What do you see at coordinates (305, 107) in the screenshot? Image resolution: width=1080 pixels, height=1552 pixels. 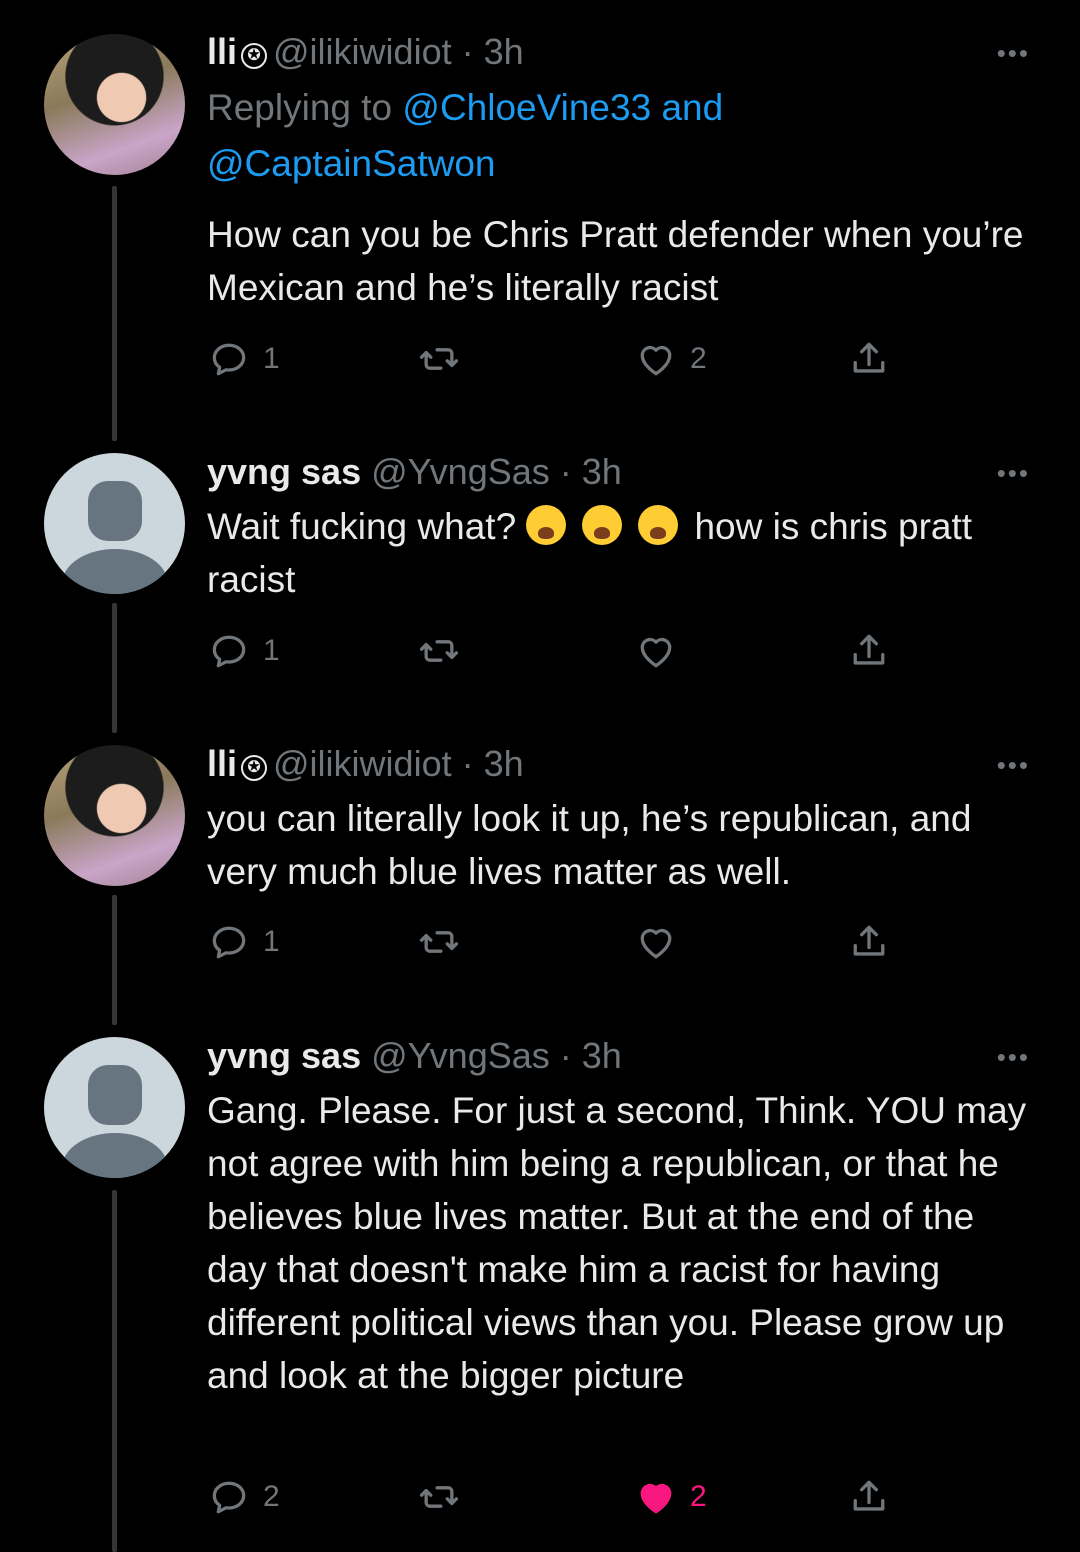 I see `replying-label: Replying to` at bounding box center [305, 107].